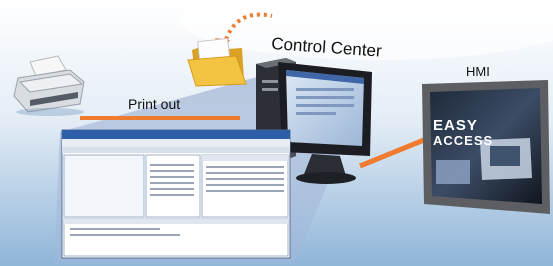 The width and height of the screenshot is (553, 266). What do you see at coordinates (154, 104) in the screenshot?
I see `print-out-label: Print out` at bounding box center [154, 104].